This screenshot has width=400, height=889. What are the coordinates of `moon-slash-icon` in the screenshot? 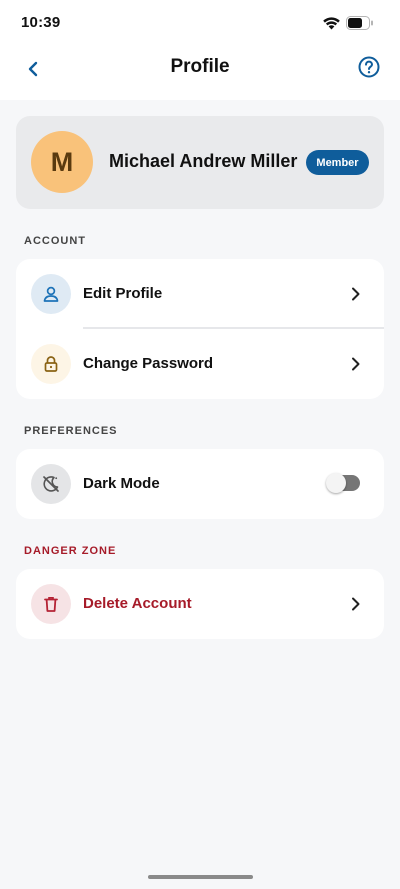 It's located at (51, 484).